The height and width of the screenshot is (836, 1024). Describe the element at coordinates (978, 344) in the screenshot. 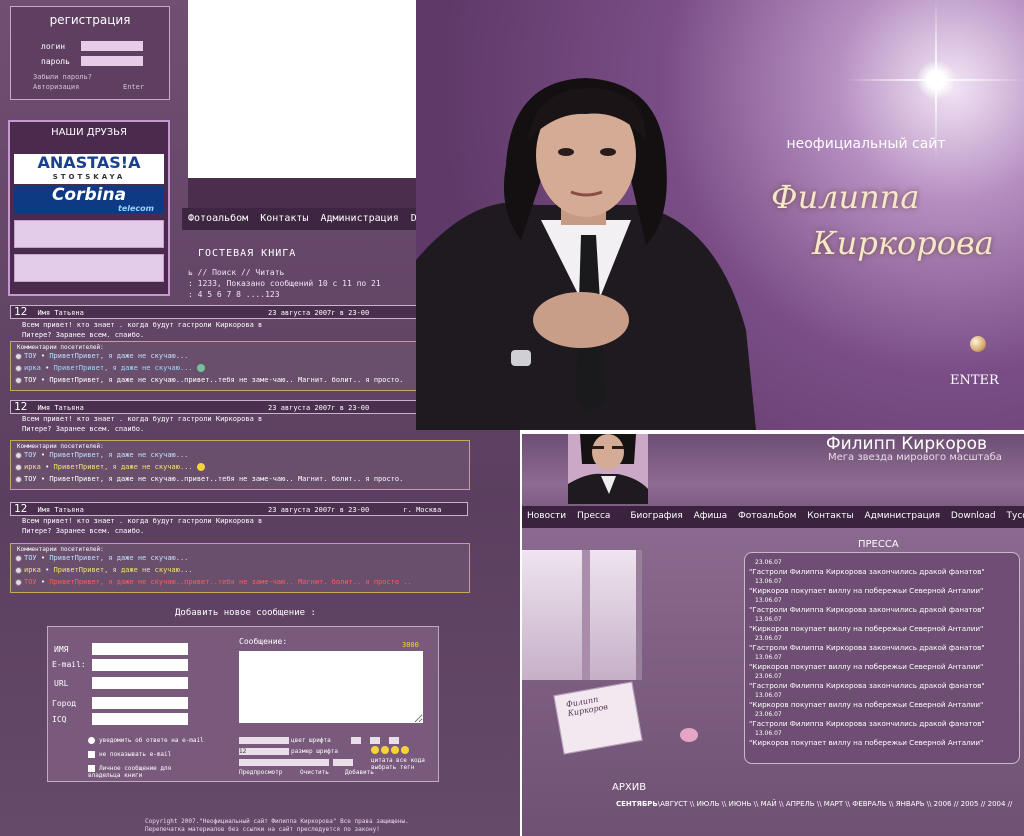

I see `glowing-orb` at that location.